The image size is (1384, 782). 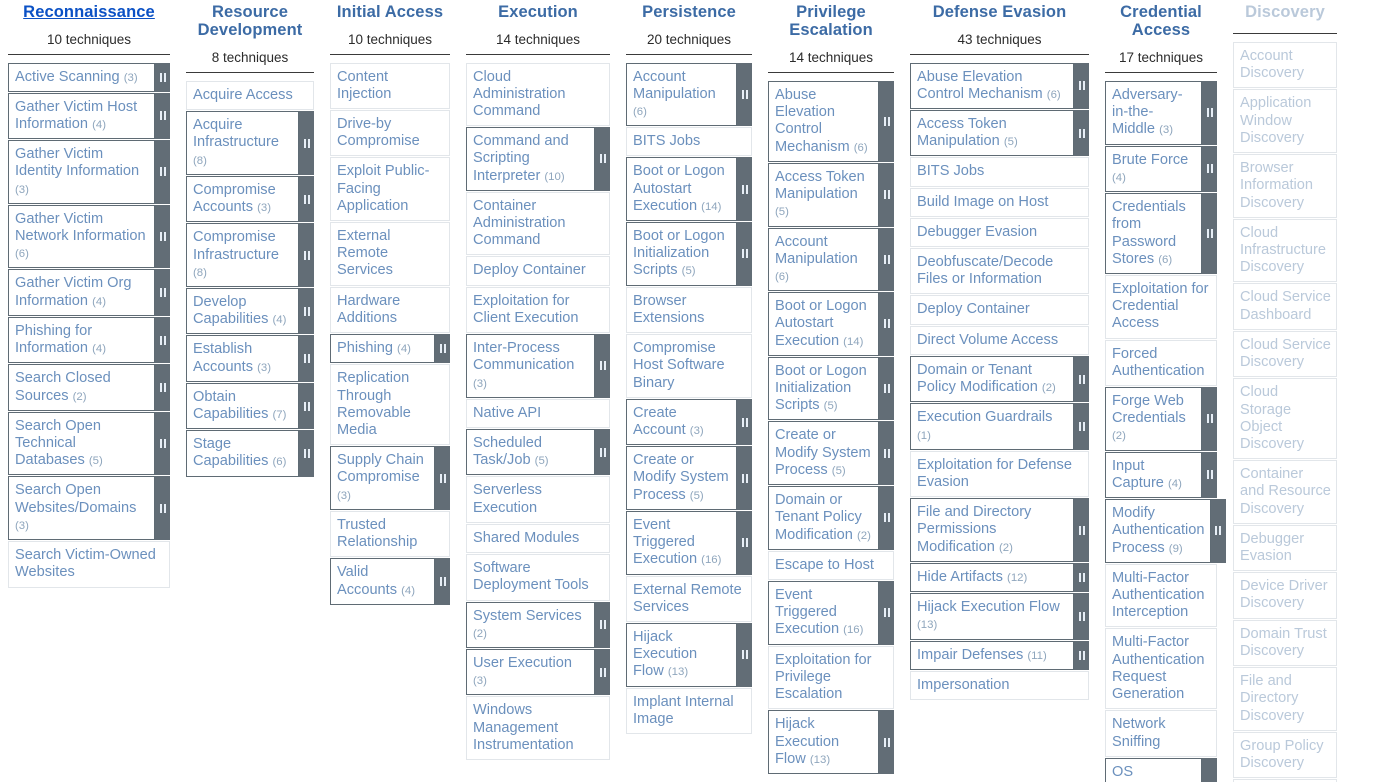 What do you see at coordinates (81, 443) in the screenshot?
I see `technique-cell: Search Open Technical Databases (5)` at bounding box center [81, 443].